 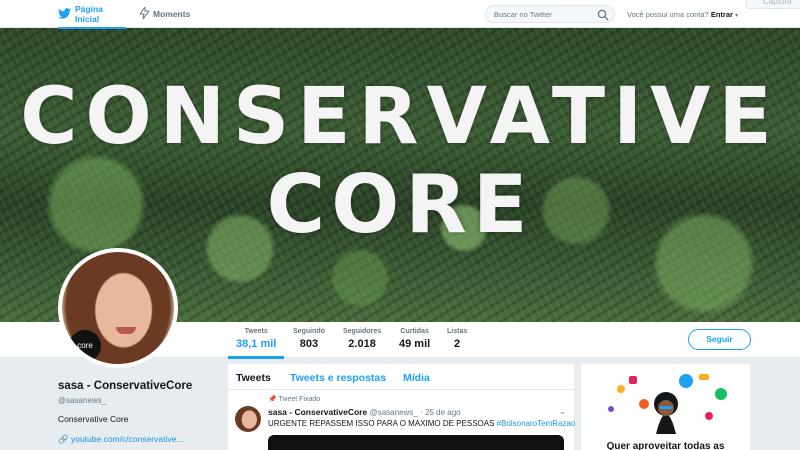 What do you see at coordinates (362, 344) in the screenshot?
I see `stat-followers-value: 2.018` at bounding box center [362, 344].